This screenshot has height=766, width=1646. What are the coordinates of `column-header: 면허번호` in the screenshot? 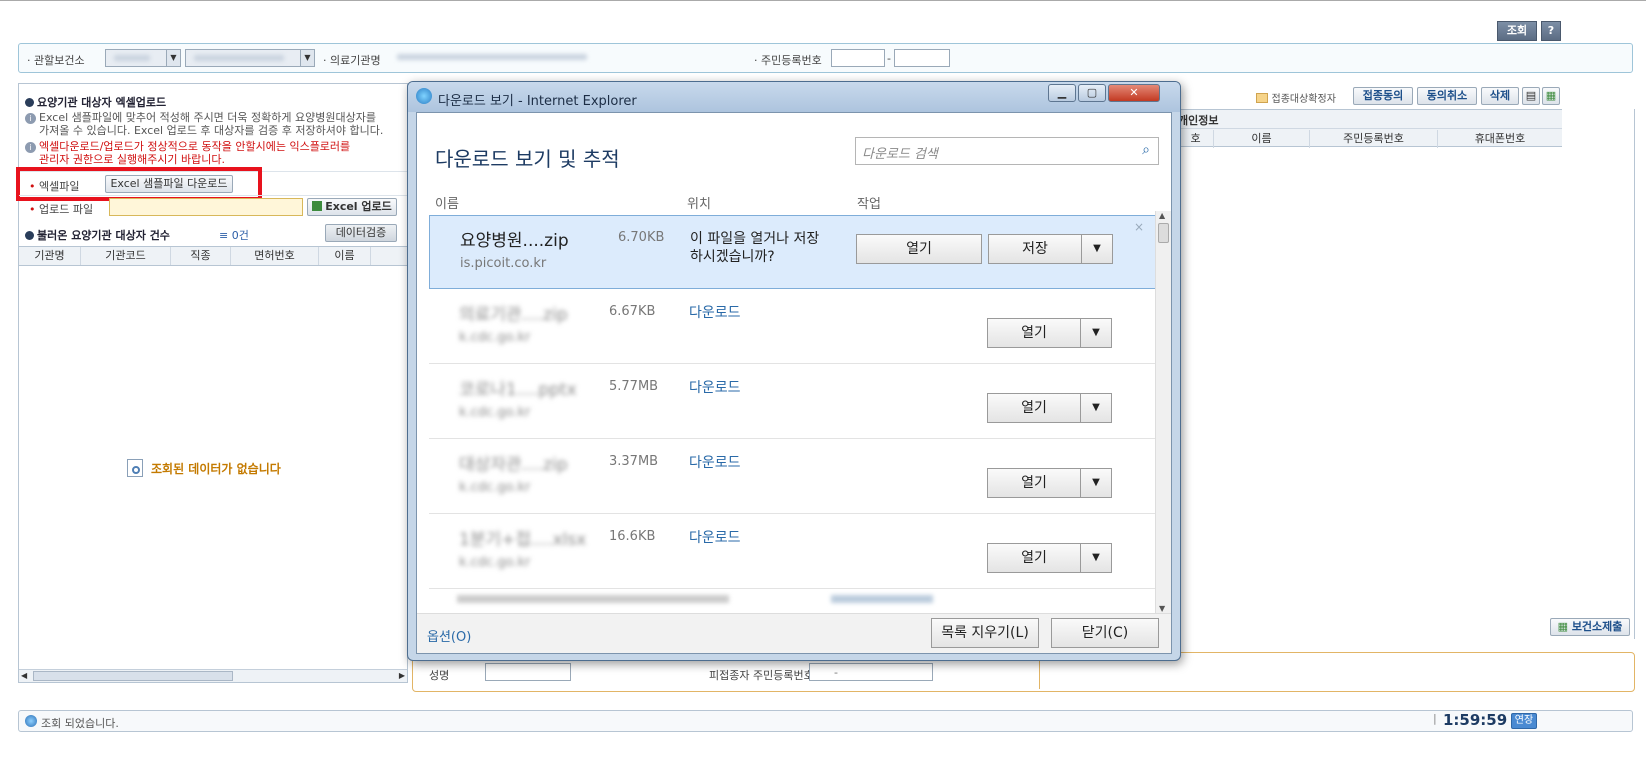 It's located at (275, 256).